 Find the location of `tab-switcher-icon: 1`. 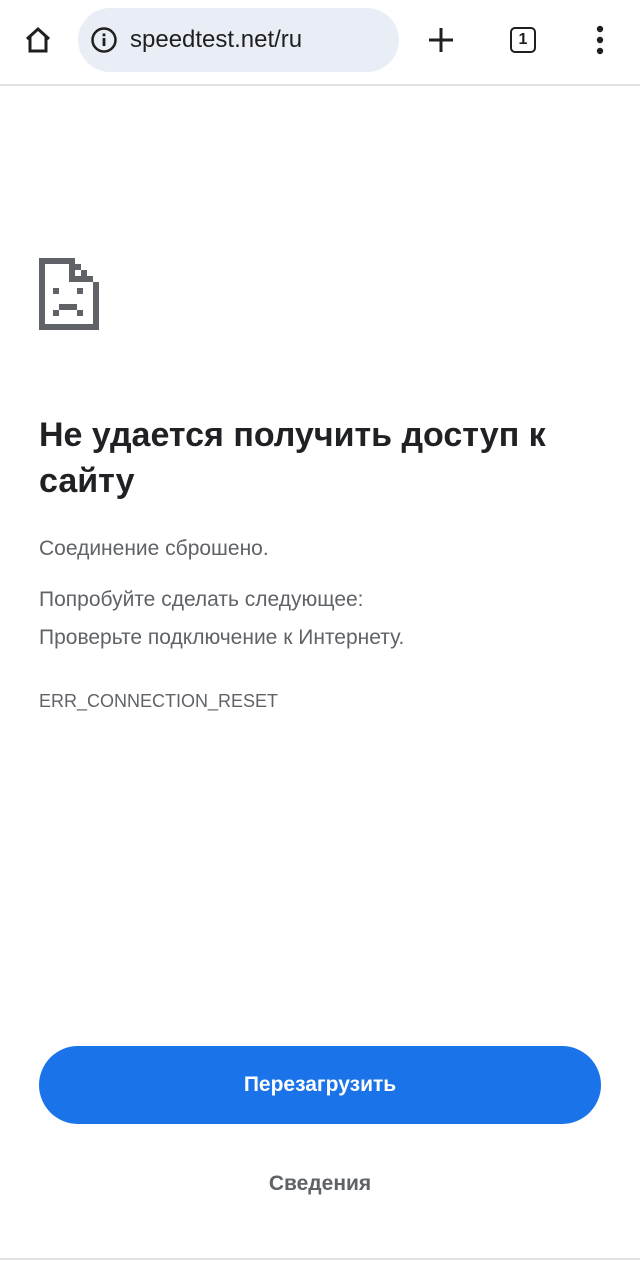

tab-switcher-icon: 1 is located at coordinates (523, 40).